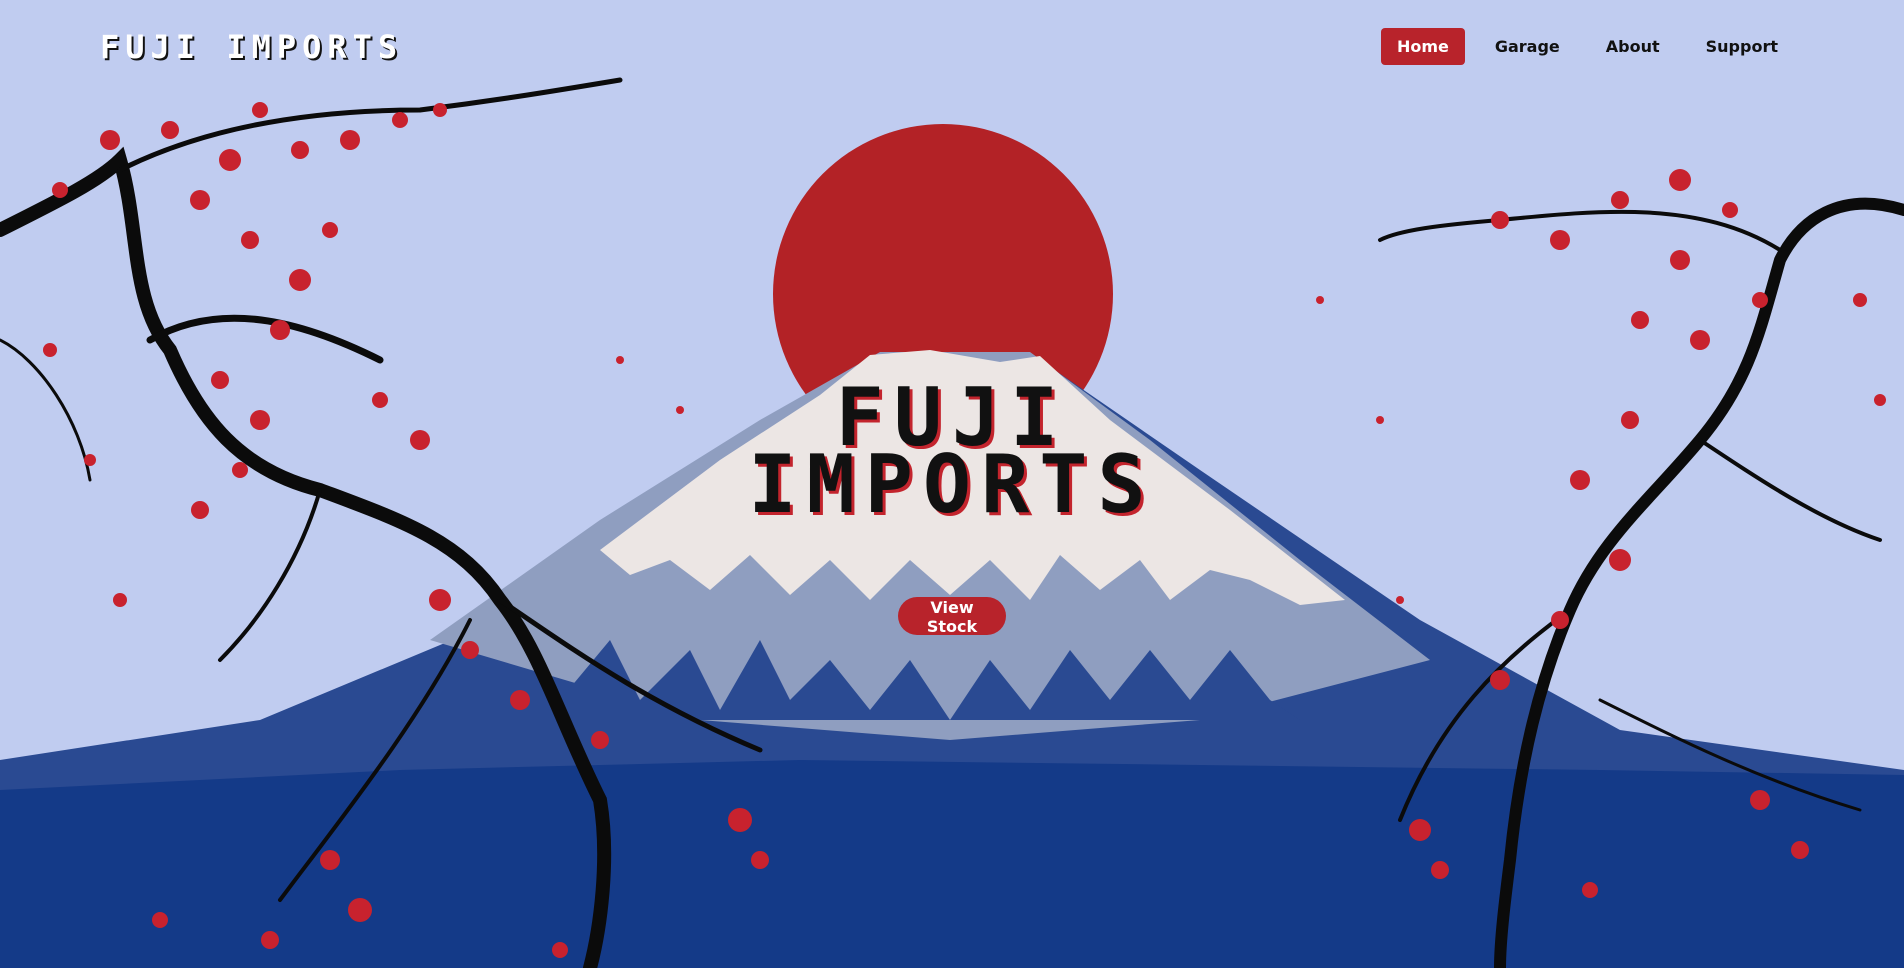 The width and height of the screenshot is (1904, 968). I want to click on hero-title-line2: IMPORTS, so click(952, 484).